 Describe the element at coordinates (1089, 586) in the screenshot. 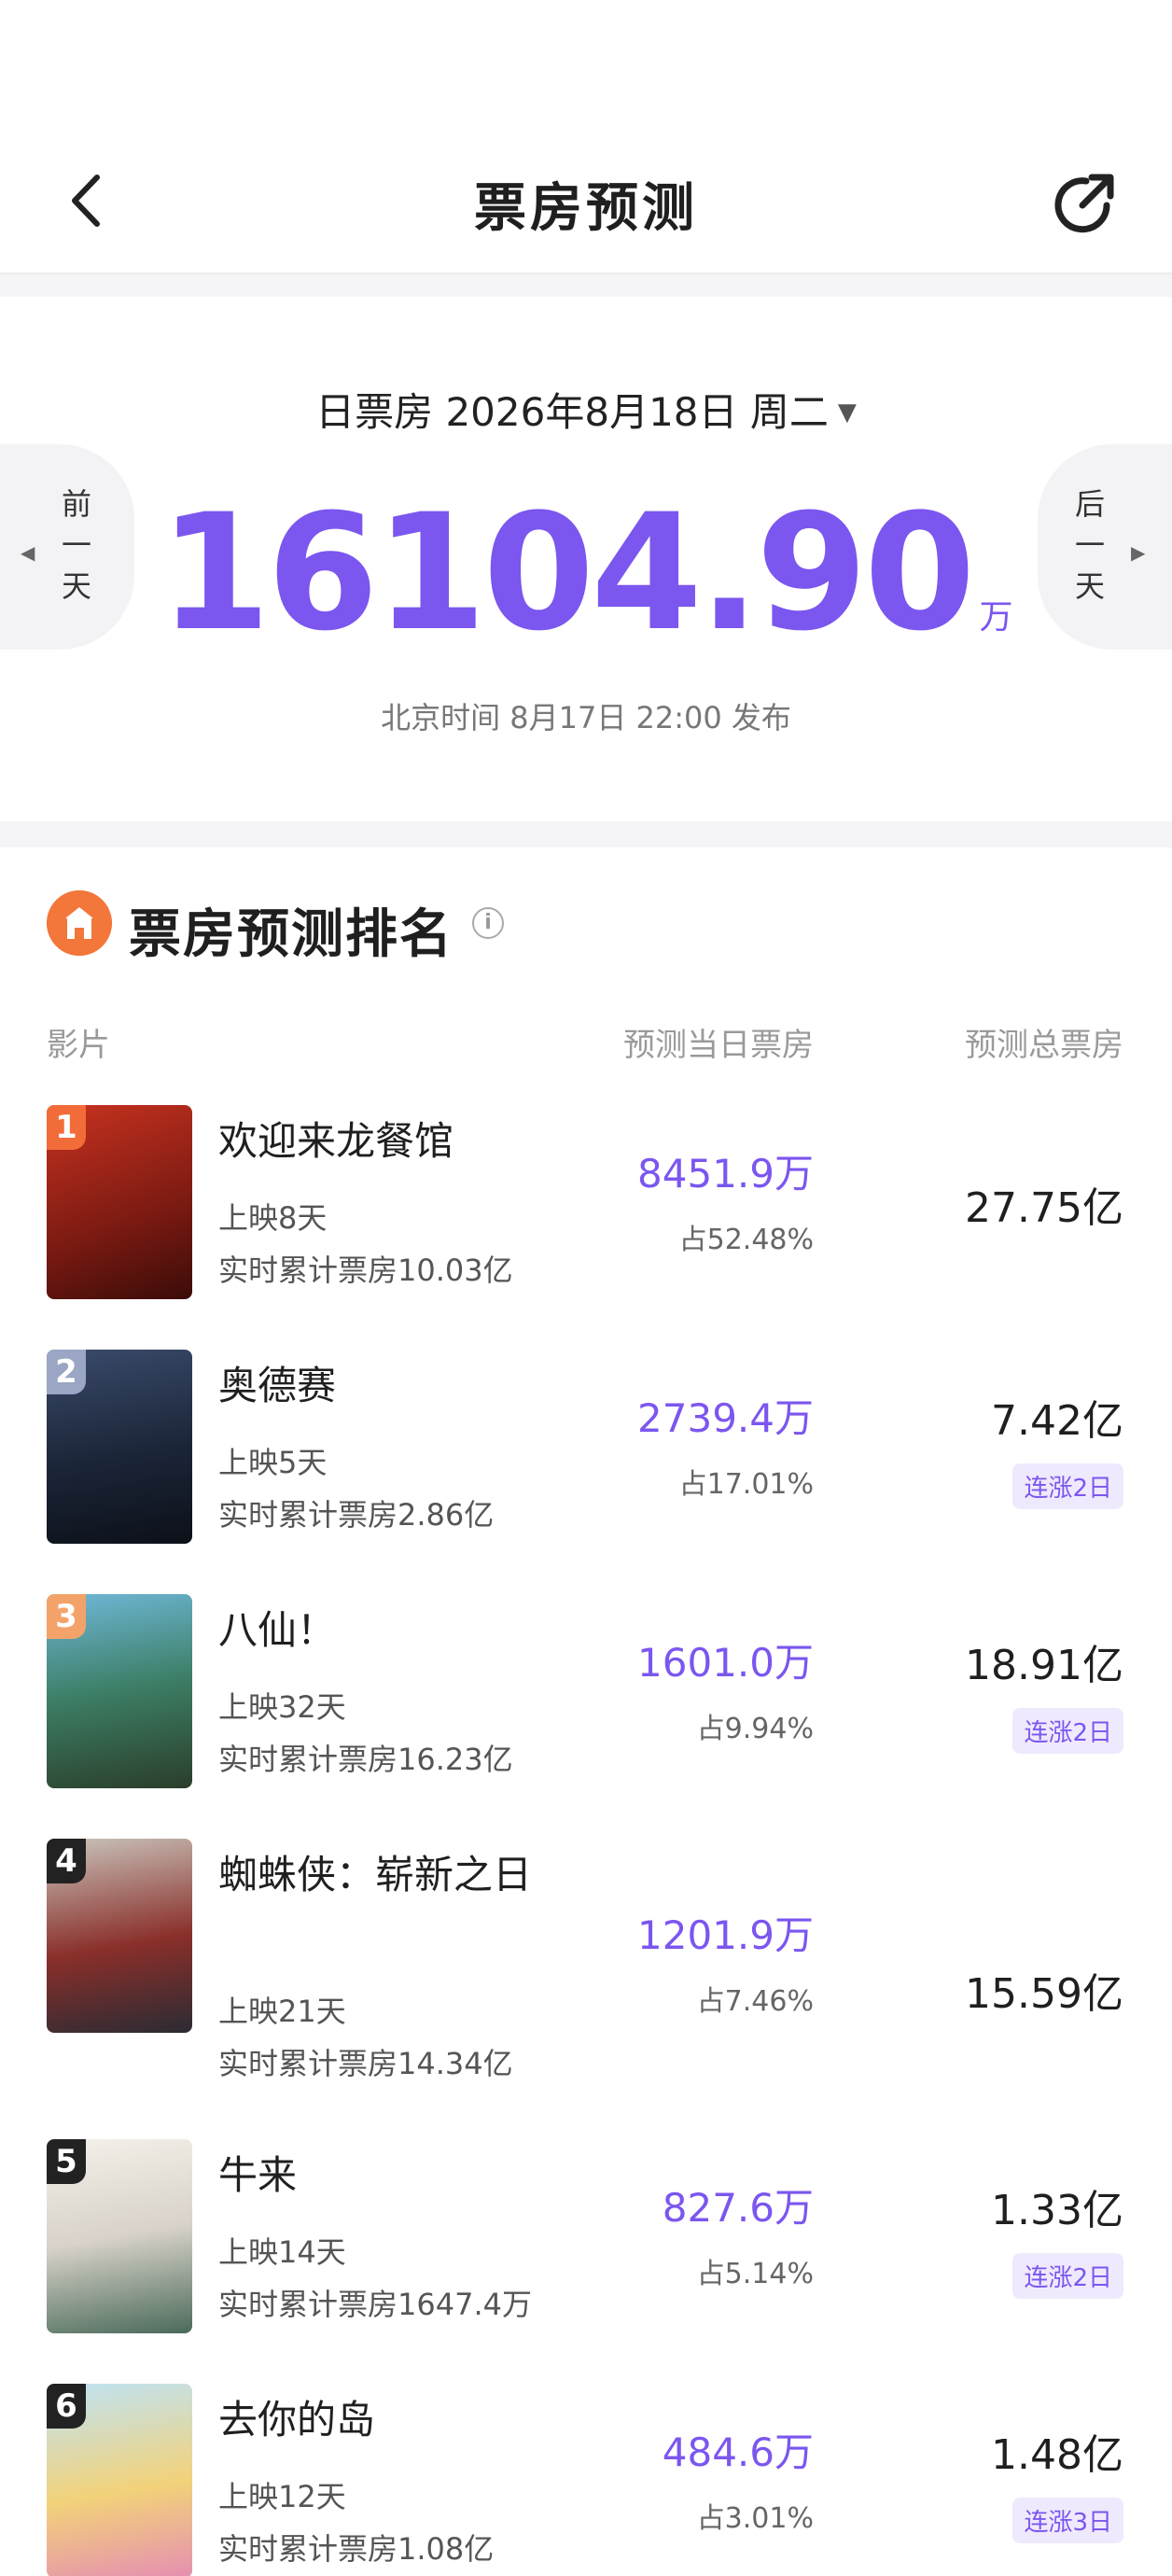

I see `next-day-char: 天` at that location.